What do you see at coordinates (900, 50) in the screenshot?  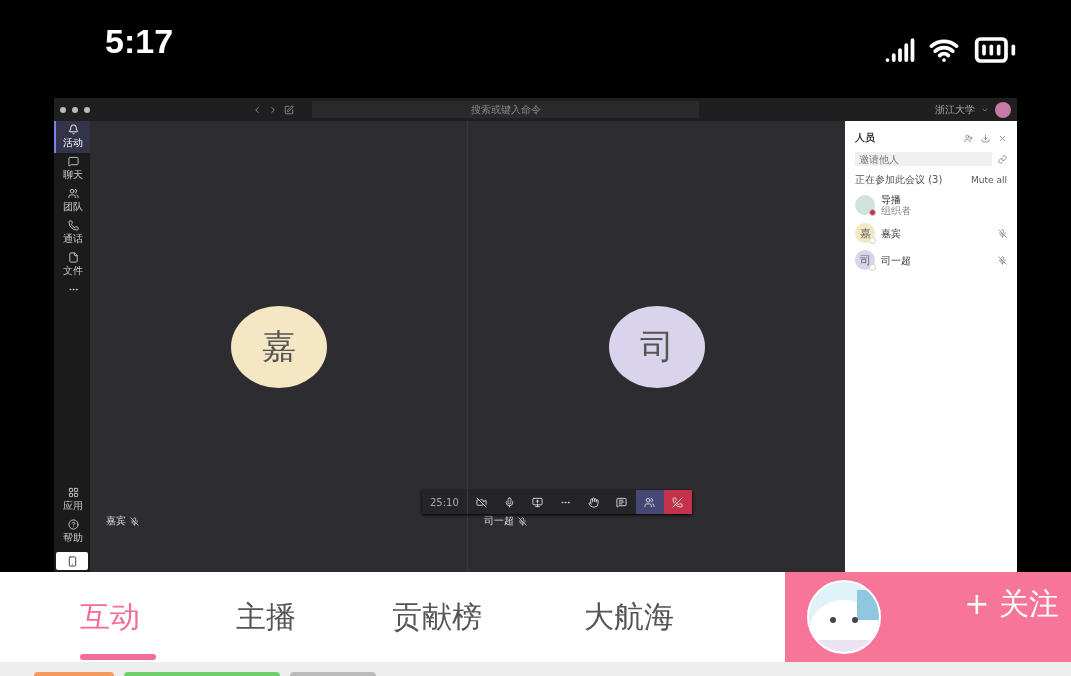 I see `signal-icon` at bounding box center [900, 50].